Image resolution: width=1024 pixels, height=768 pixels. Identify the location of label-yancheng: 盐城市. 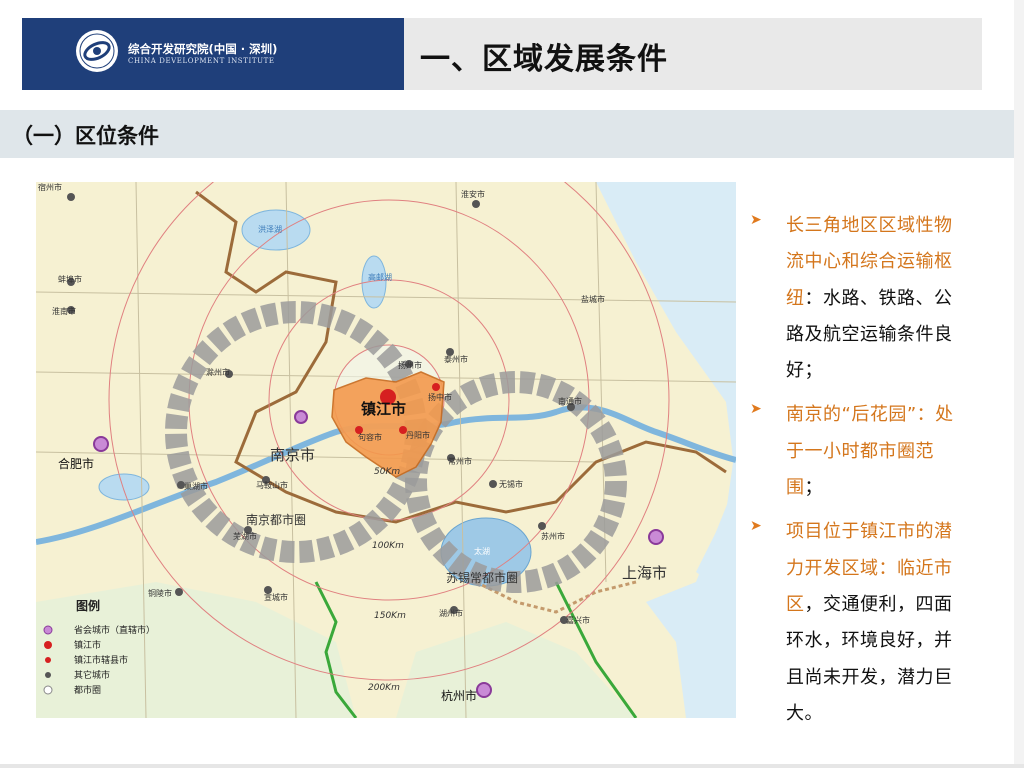
(593, 299).